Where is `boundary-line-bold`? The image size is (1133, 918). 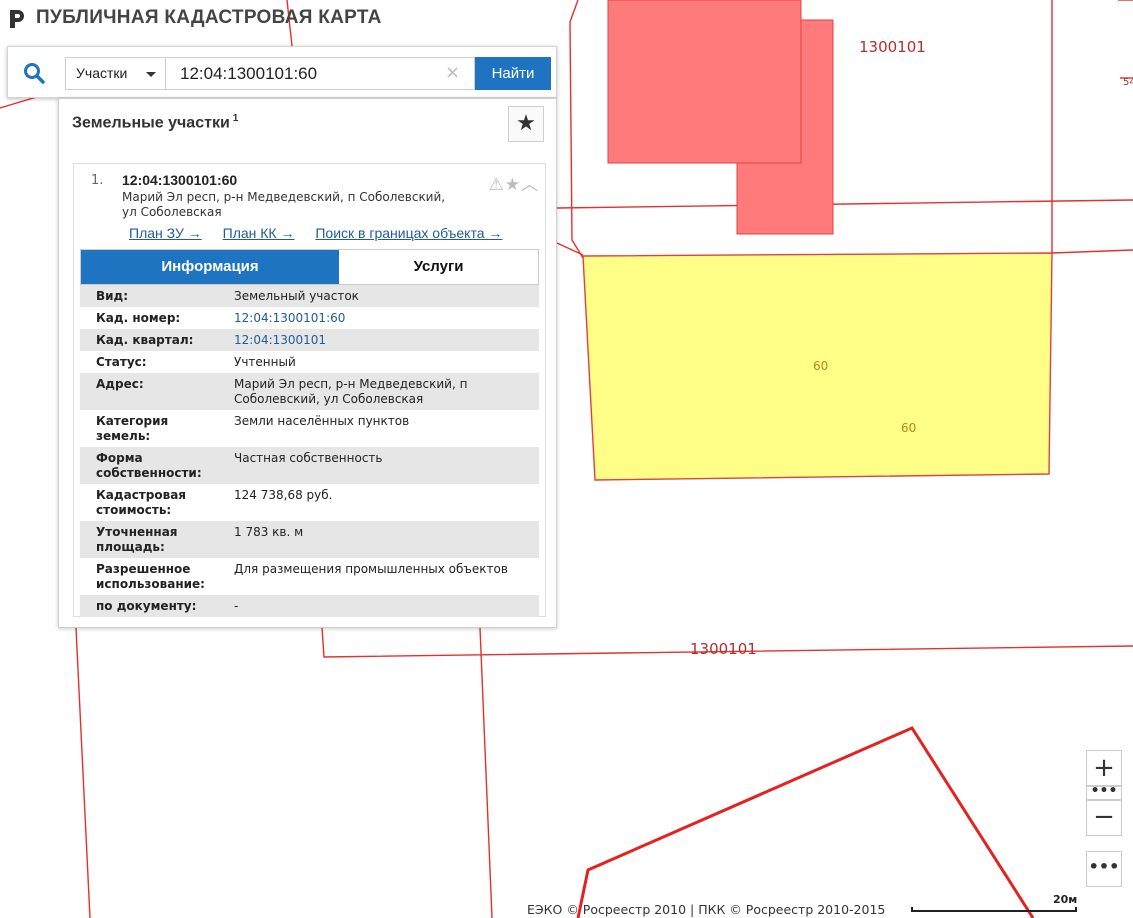
boundary-line-bold is located at coordinates (805, 822).